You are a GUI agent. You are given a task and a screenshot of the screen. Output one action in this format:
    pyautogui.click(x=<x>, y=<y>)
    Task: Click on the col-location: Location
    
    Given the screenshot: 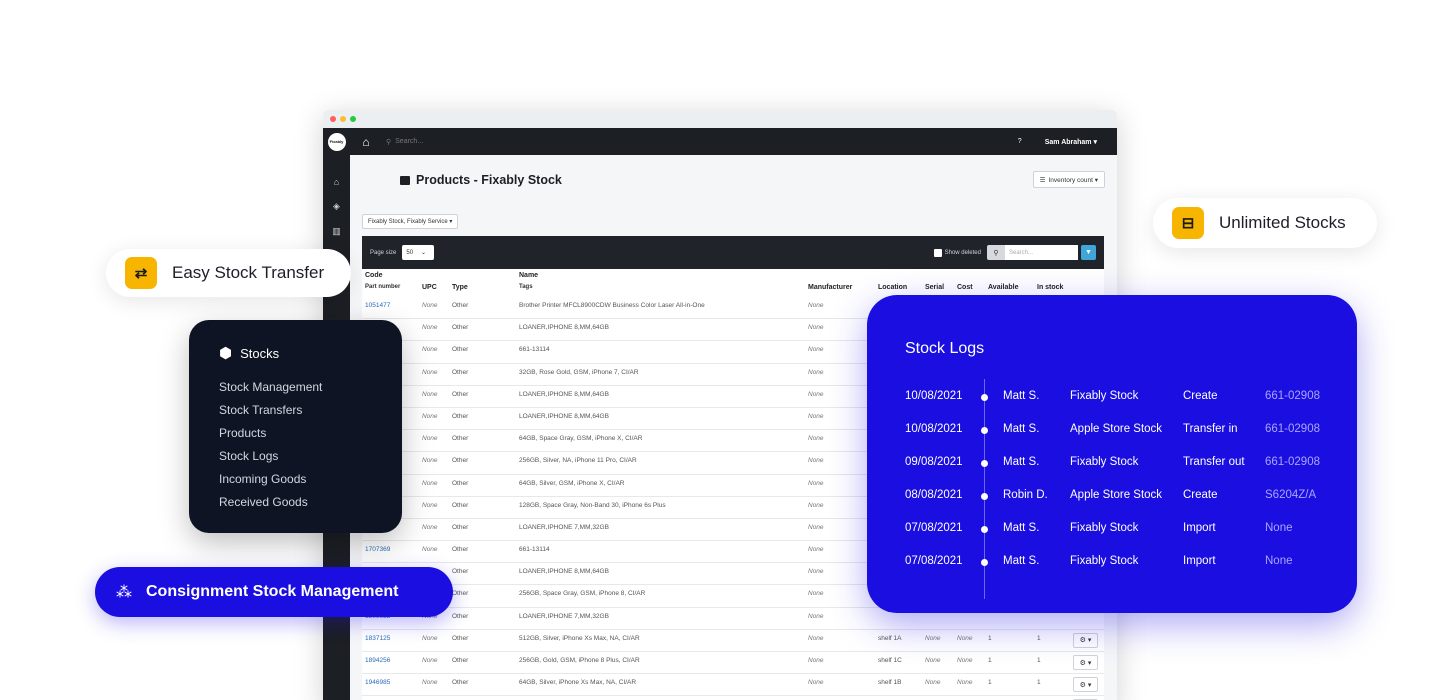 What is the action you would take?
    pyautogui.click(x=892, y=287)
    